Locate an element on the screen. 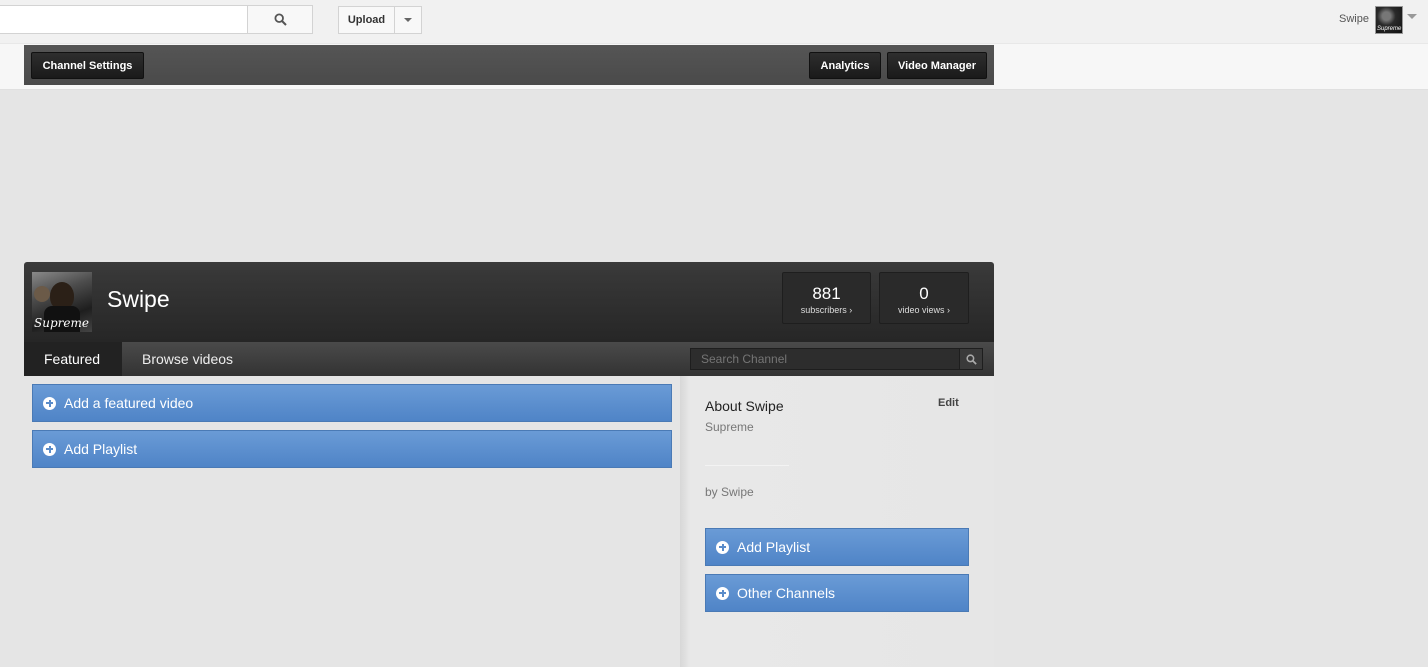 The height and width of the screenshot is (667, 1428). channel-search-input is located at coordinates (825, 359).